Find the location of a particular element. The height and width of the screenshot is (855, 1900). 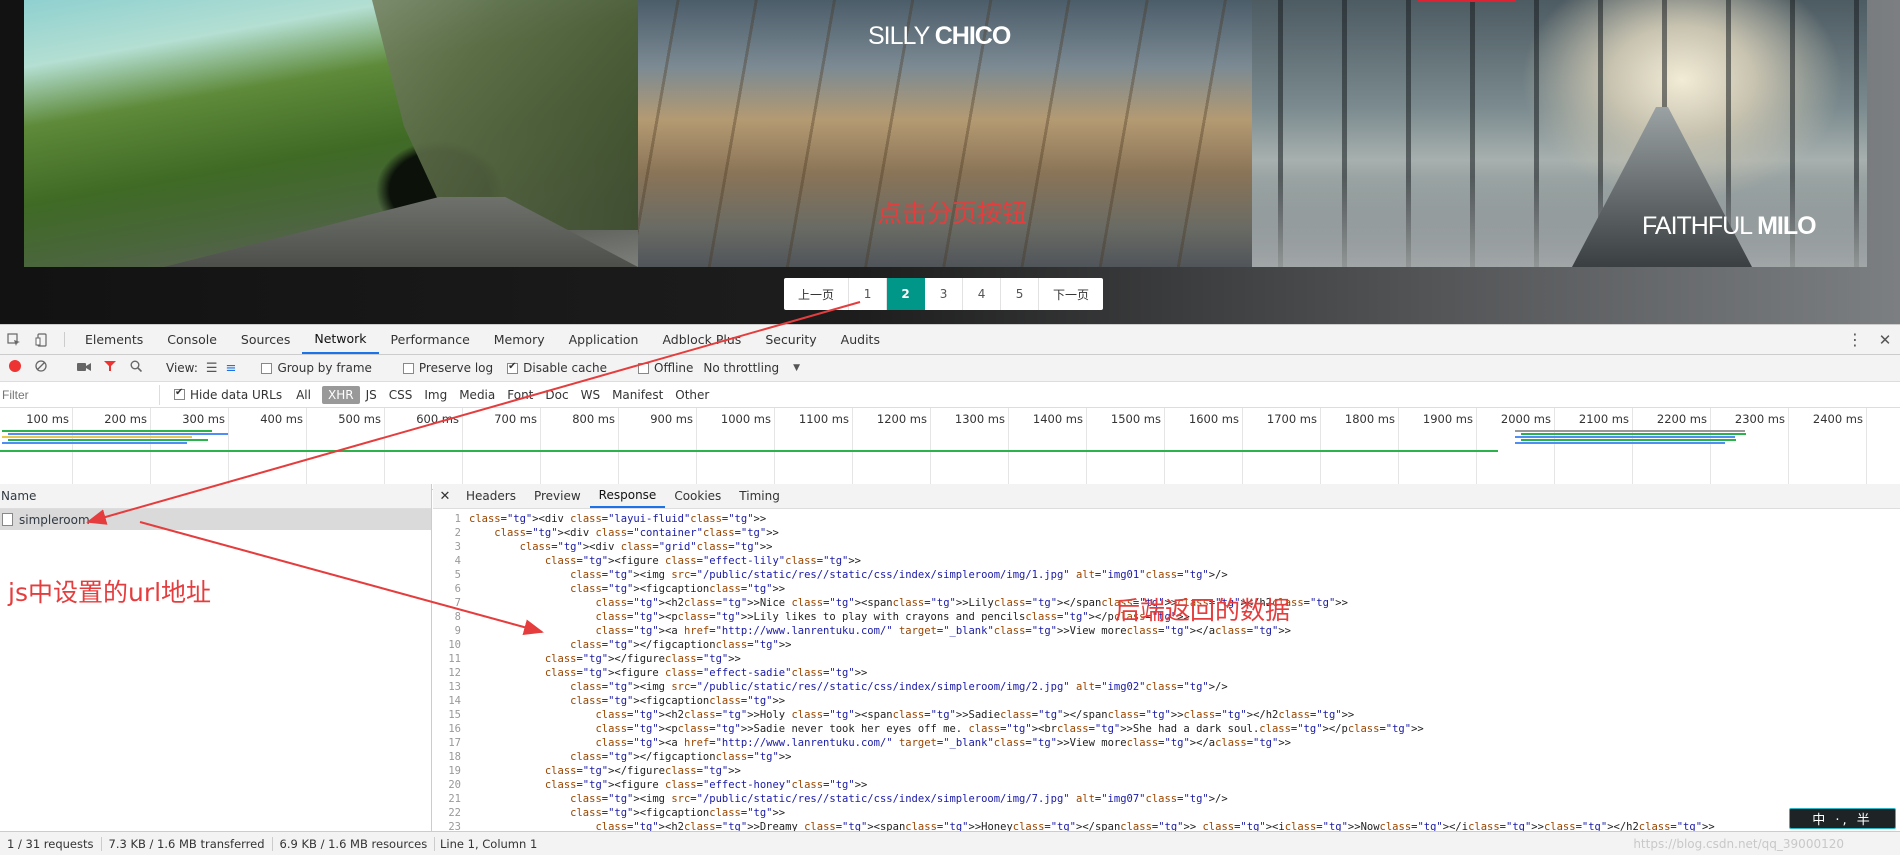

tab-audits: Audits is located at coordinates (860, 339).